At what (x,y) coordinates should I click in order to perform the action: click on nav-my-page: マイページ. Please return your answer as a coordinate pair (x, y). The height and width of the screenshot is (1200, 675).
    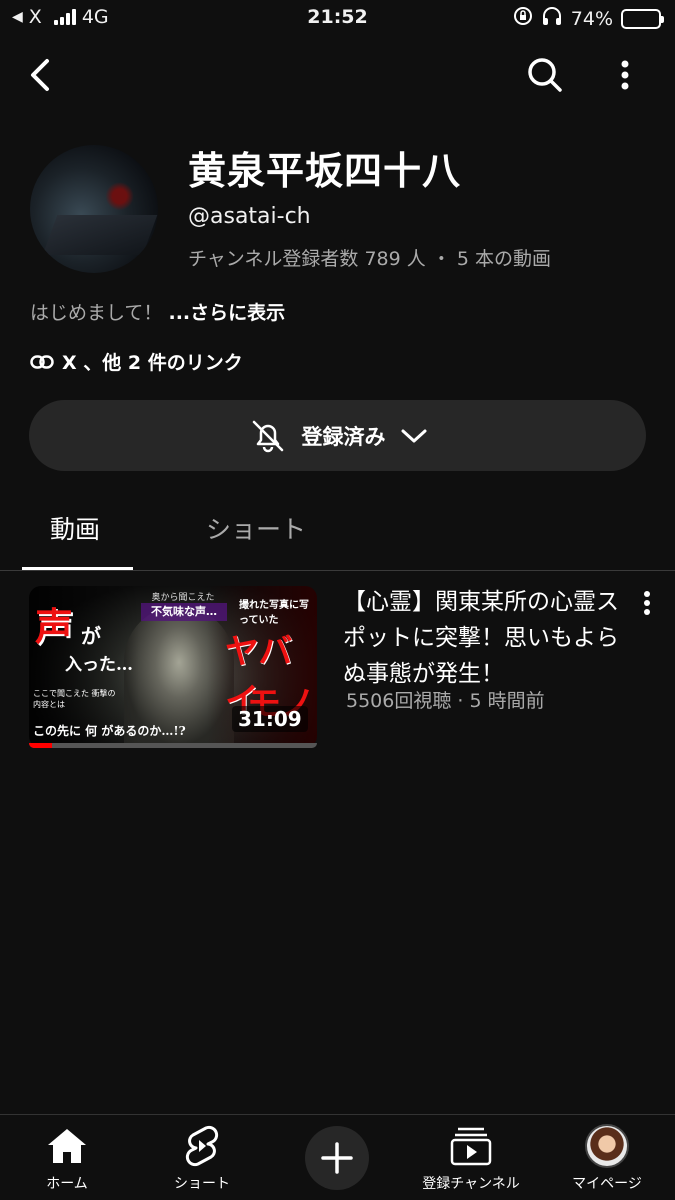
    Looking at the image, I should click on (607, 1158).